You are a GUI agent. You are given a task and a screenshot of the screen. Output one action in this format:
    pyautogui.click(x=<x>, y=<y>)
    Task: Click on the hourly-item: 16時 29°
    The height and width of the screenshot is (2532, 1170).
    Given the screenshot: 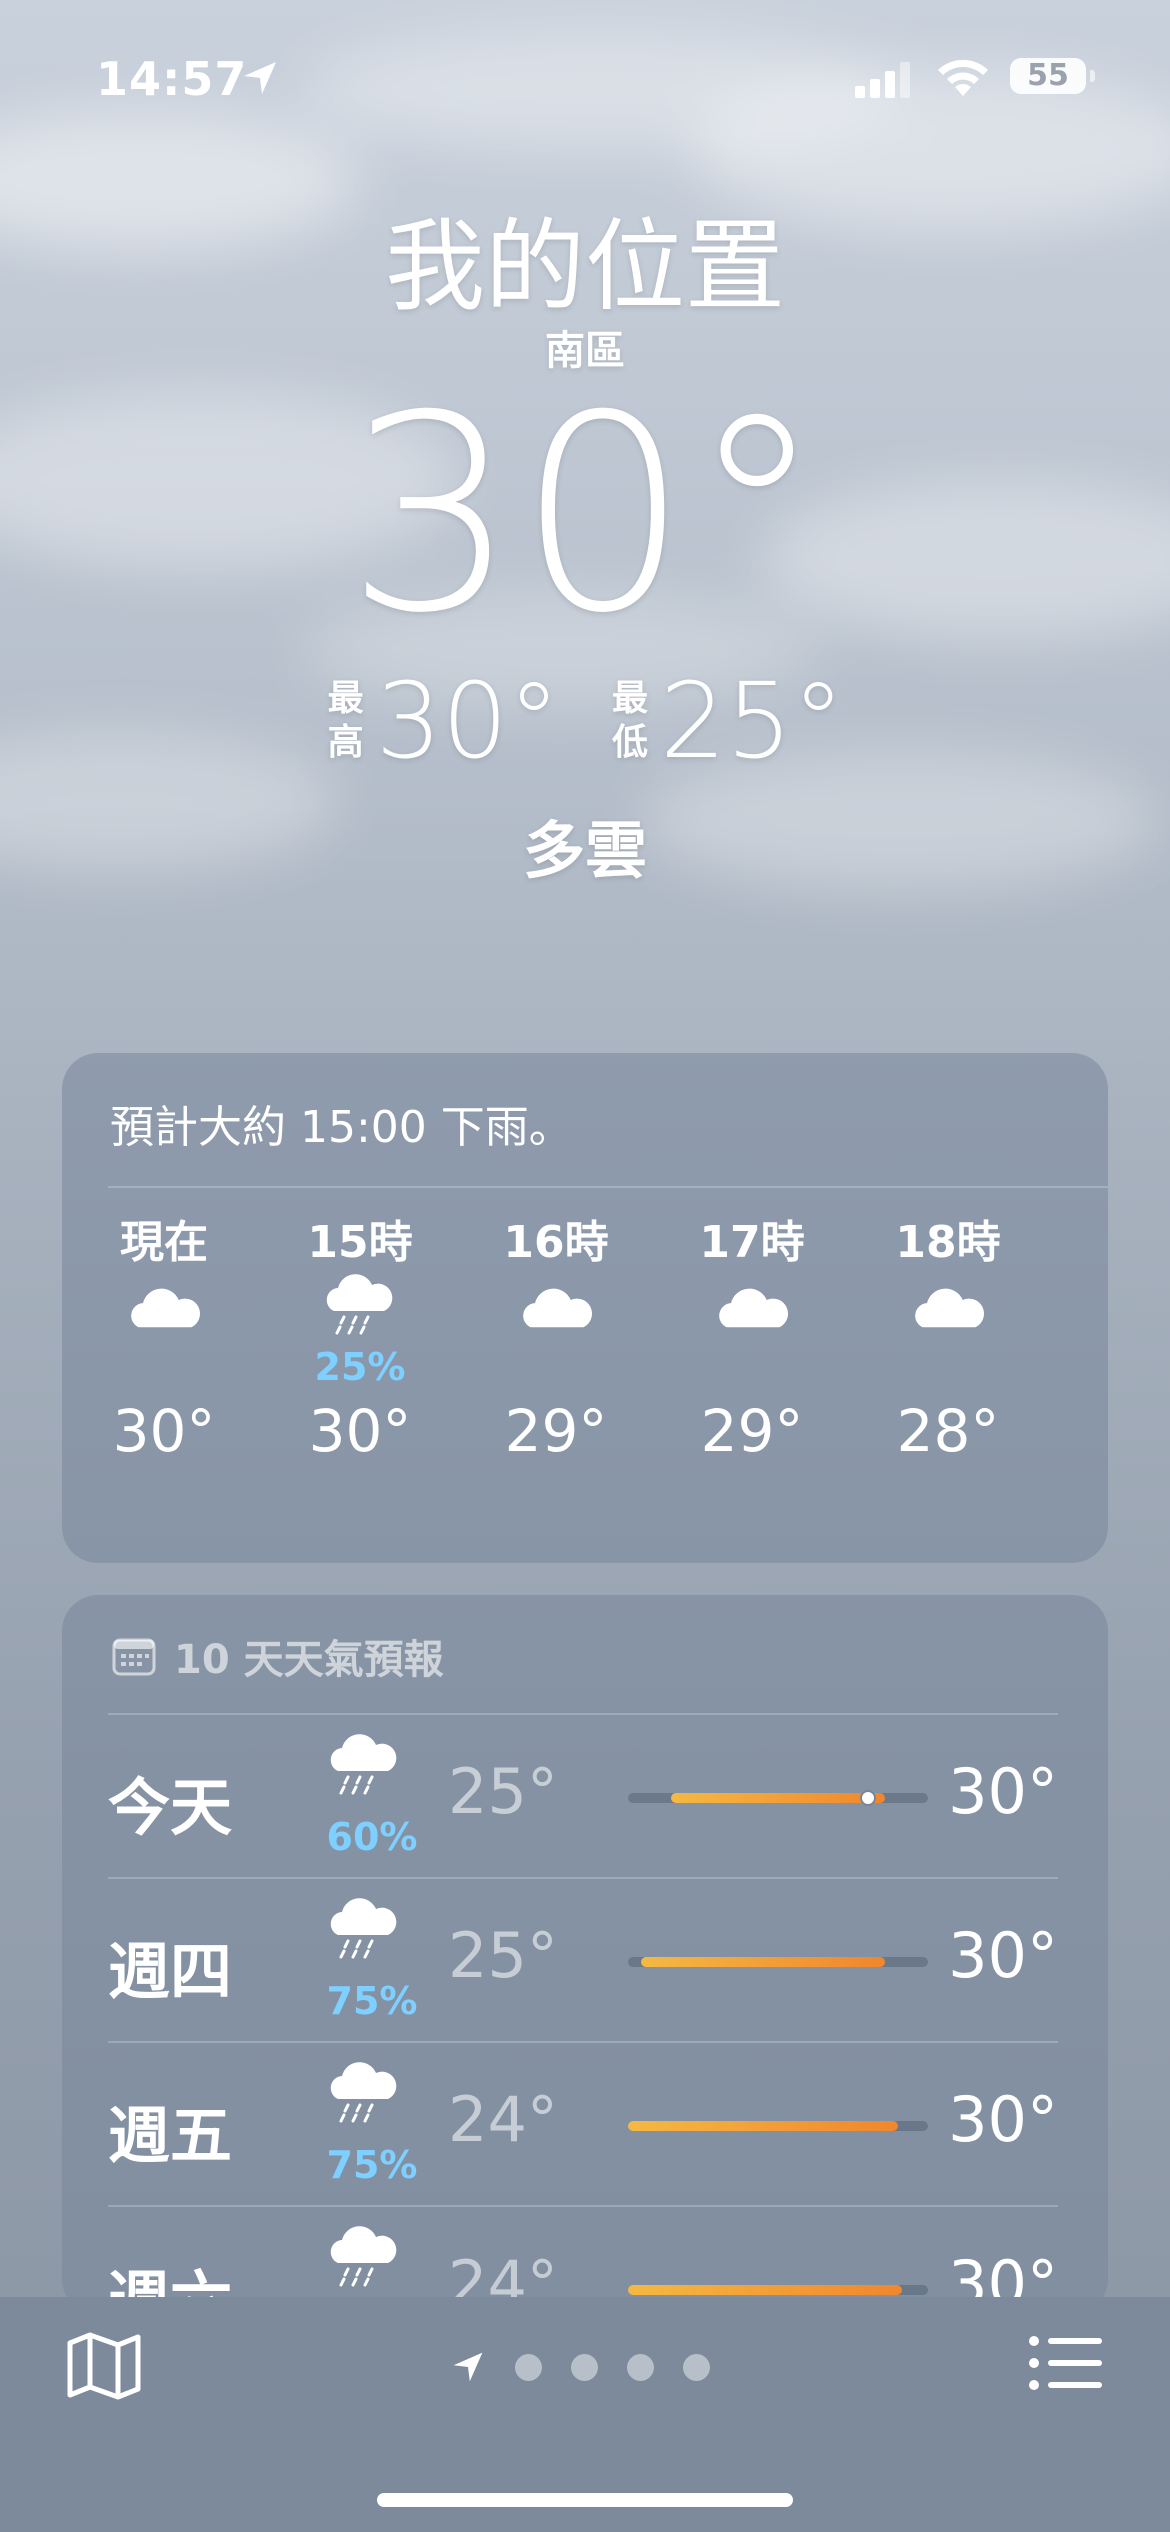 What is the action you would take?
    pyautogui.click(x=556, y=1342)
    